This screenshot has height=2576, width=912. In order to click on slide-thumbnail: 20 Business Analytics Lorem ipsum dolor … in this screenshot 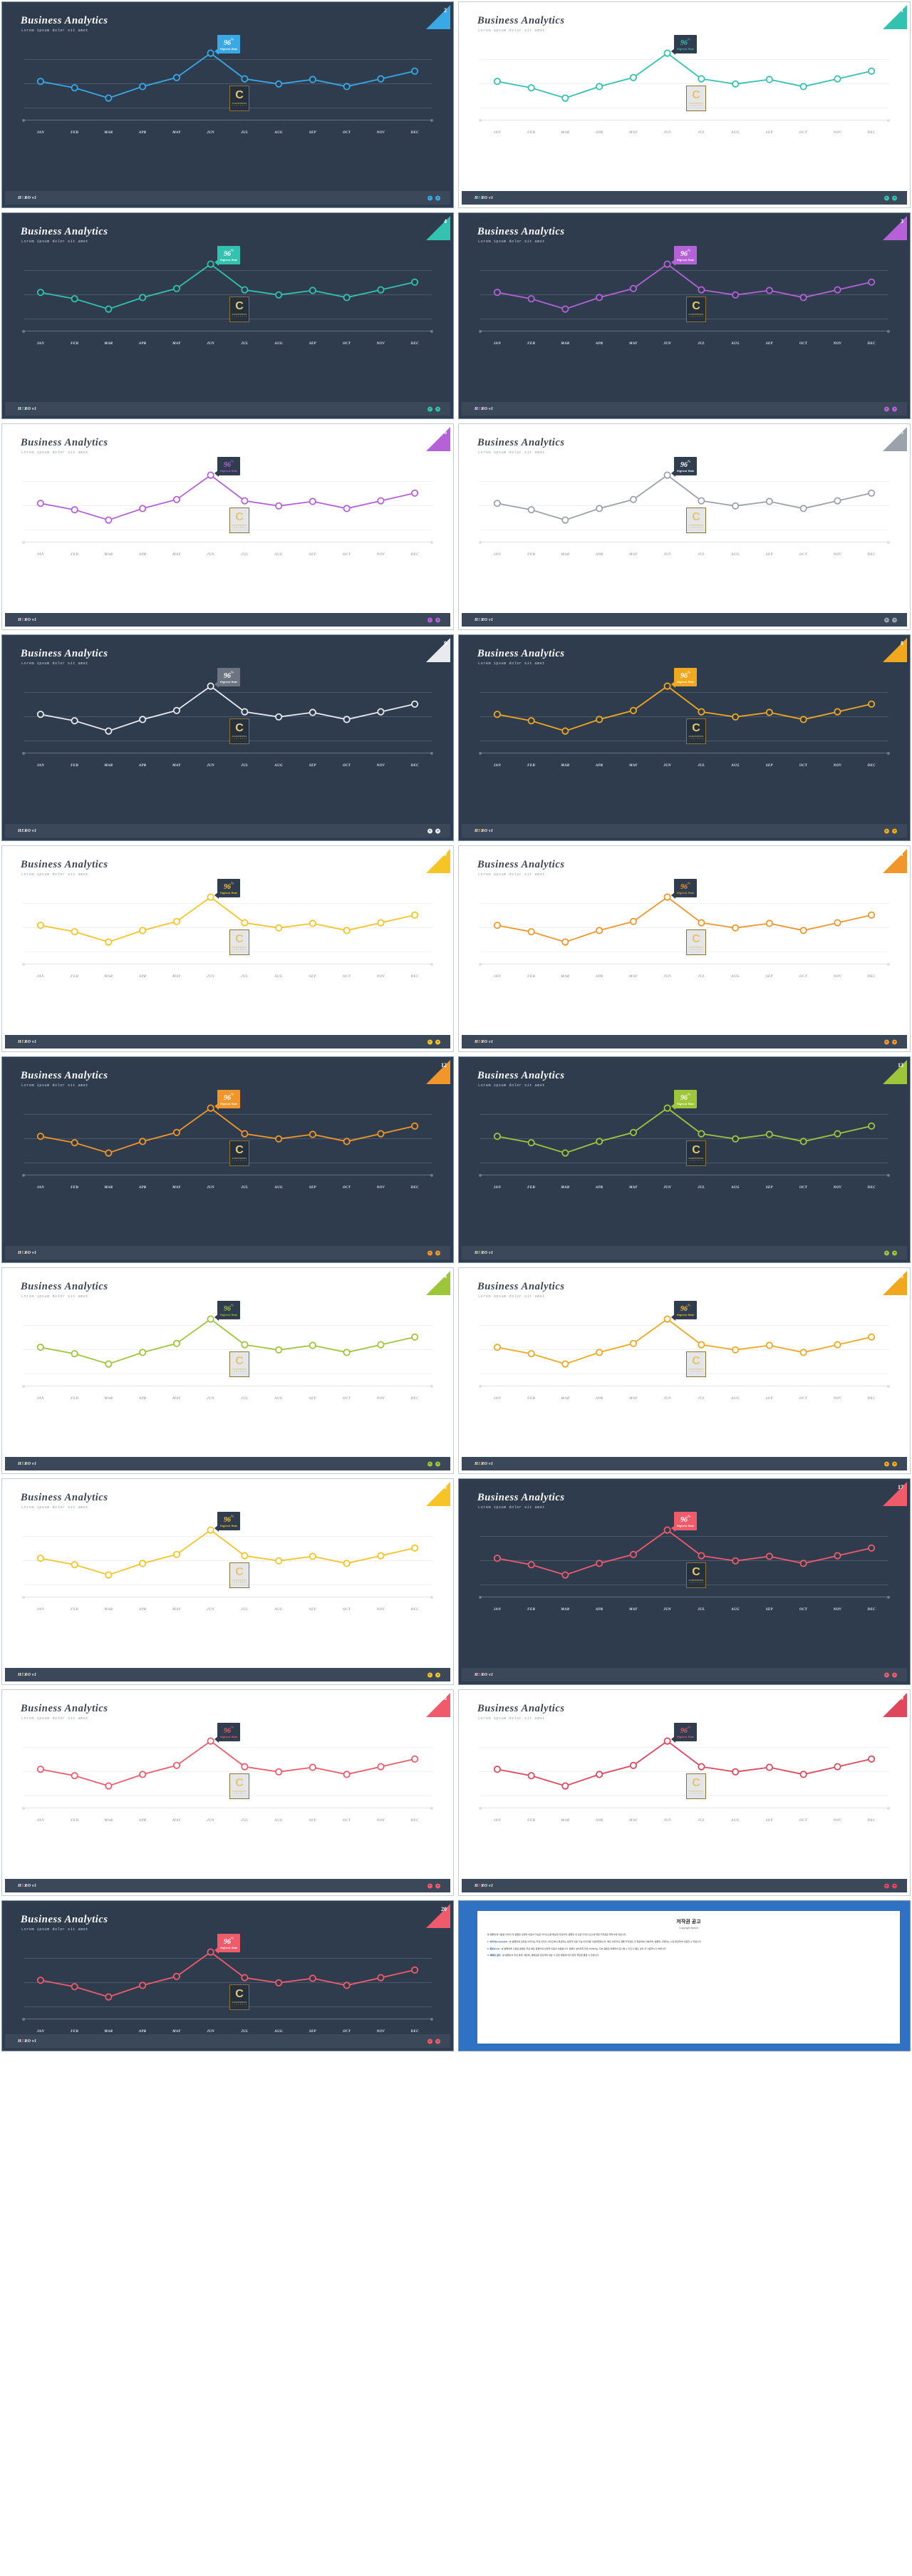, I will do `click(227, 1975)`.